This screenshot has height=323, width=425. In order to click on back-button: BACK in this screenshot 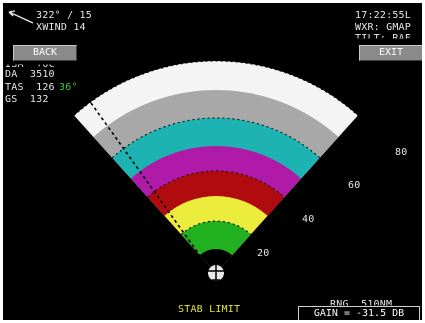, I will do `click(45, 53)`.